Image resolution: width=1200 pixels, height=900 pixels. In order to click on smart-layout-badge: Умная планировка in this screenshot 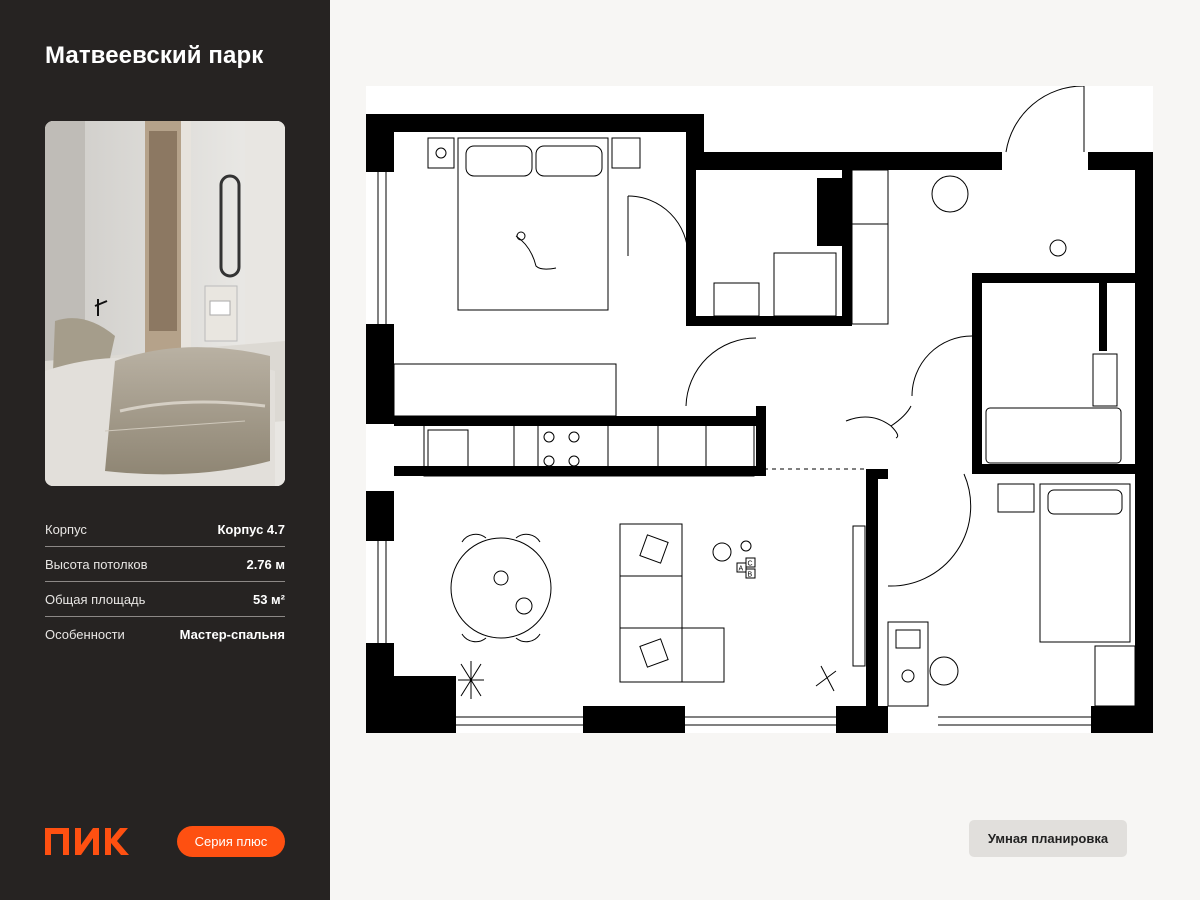, I will do `click(1048, 838)`.